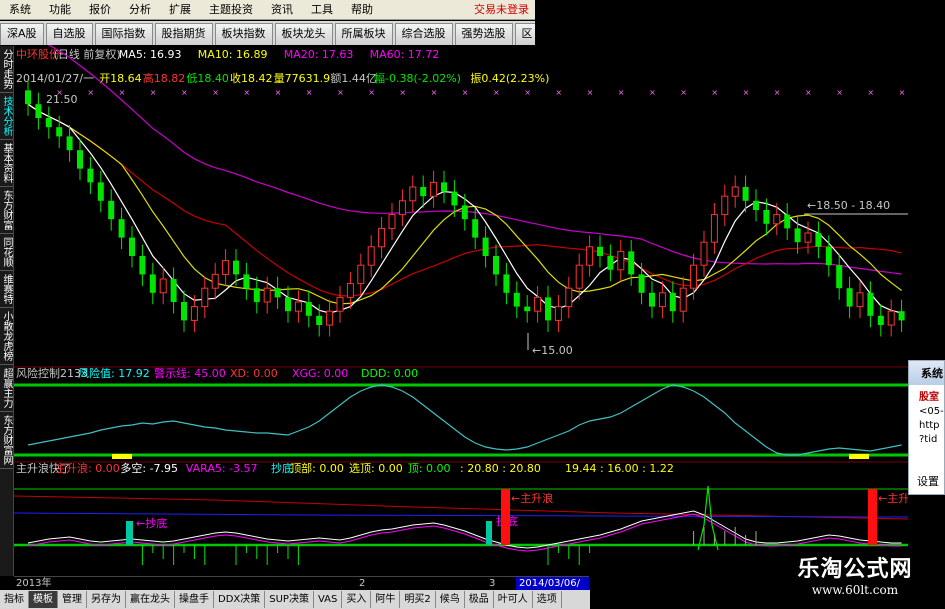 The height and width of the screenshot is (609, 945). I want to click on market-tab: 自选股, so click(69, 34).